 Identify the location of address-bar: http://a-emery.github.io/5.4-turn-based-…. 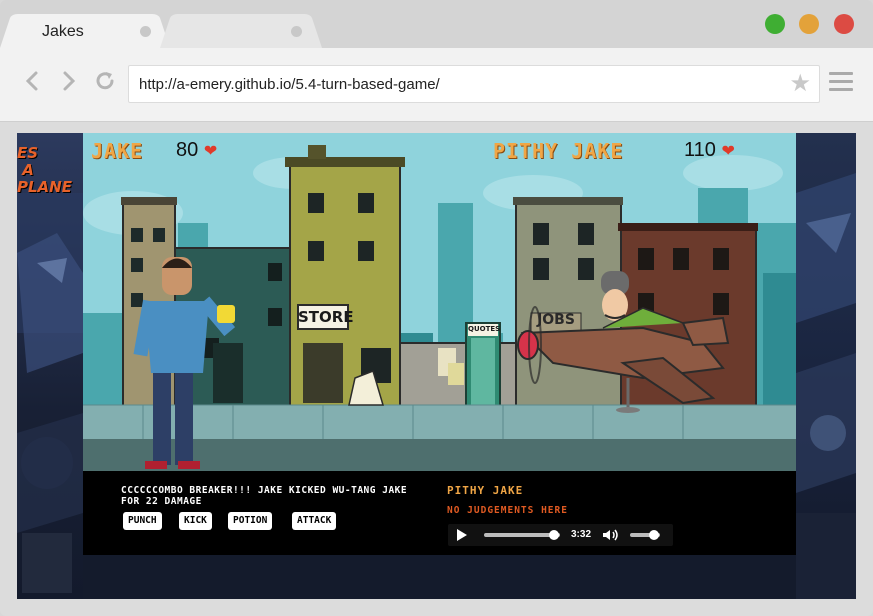
(474, 84).